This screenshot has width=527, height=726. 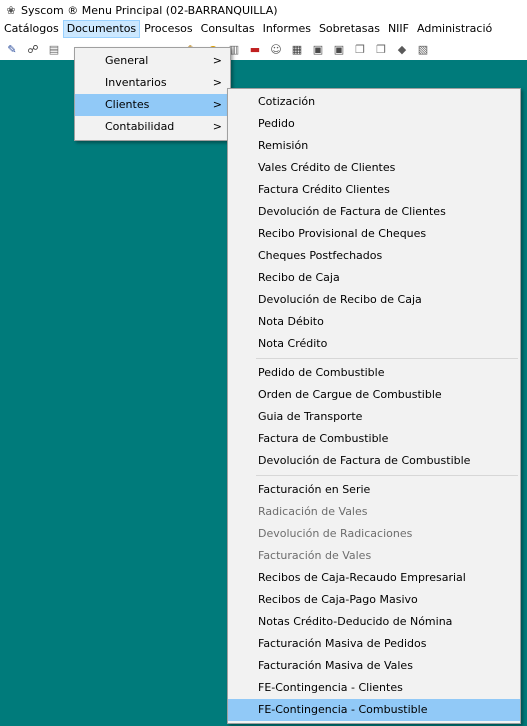 I want to click on menu-niif: NIIF, so click(x=398, y=29).